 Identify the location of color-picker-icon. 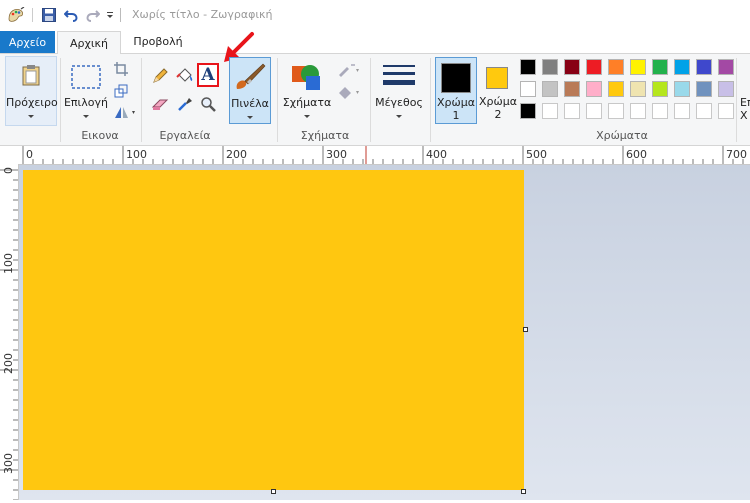
(185, 104).